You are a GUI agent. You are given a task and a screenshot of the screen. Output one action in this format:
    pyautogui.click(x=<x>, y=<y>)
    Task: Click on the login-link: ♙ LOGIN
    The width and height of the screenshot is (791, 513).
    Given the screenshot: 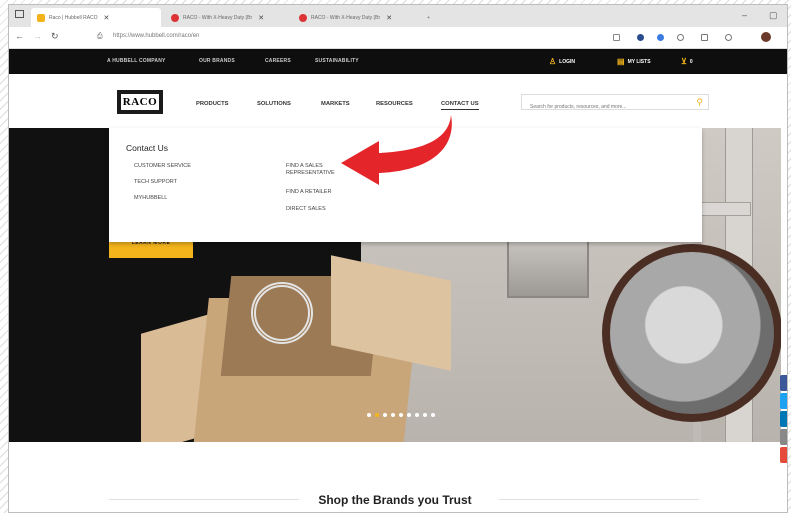 What is the action you would take?
    pyautogui.click(x=562, y=61)
    